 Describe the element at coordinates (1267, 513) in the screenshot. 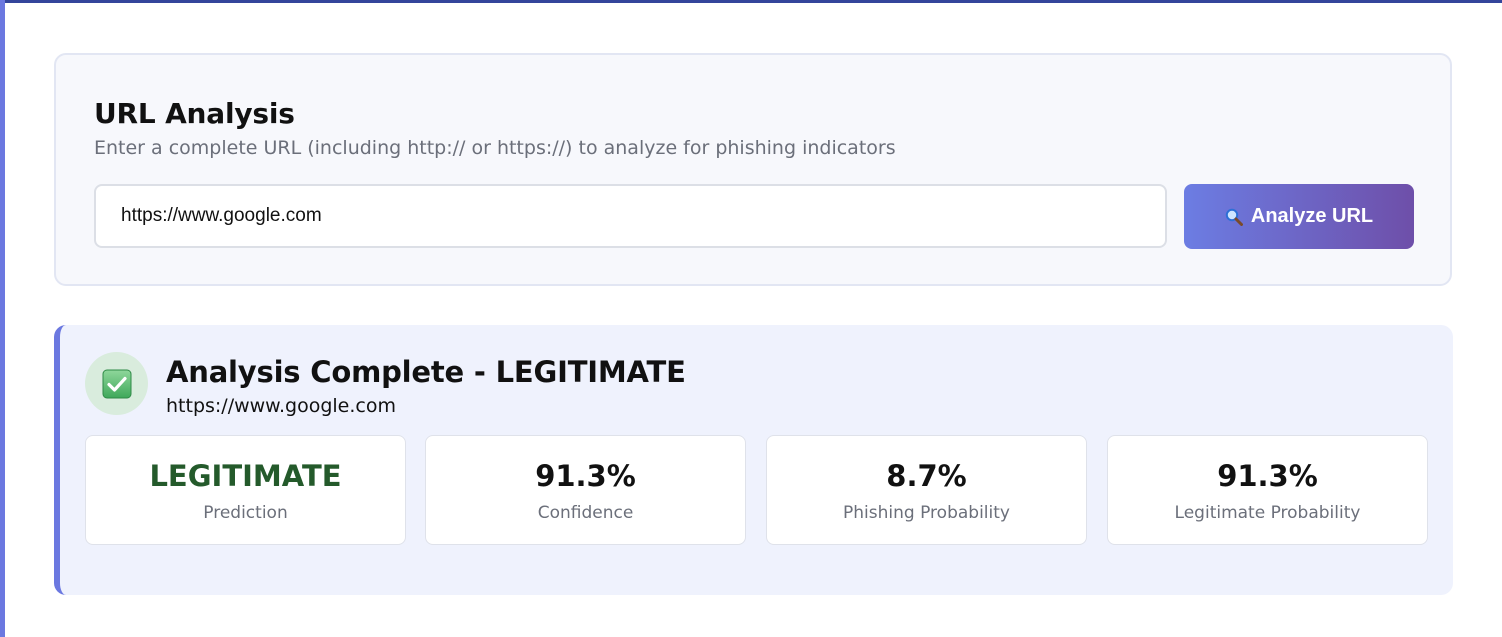

I see `legitimate-probability-label: Legitimate Probability` at that location.